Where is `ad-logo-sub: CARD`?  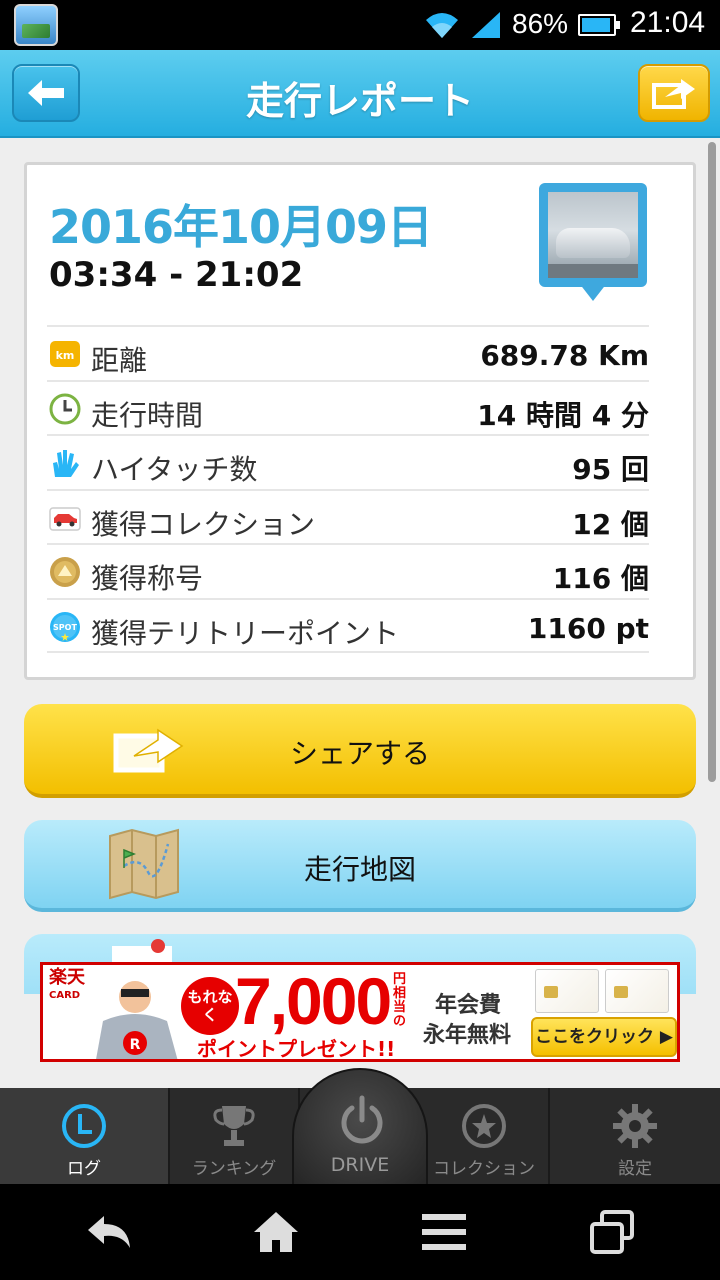 ad-logo-sub: CARD is located at coordinates (65, 995).